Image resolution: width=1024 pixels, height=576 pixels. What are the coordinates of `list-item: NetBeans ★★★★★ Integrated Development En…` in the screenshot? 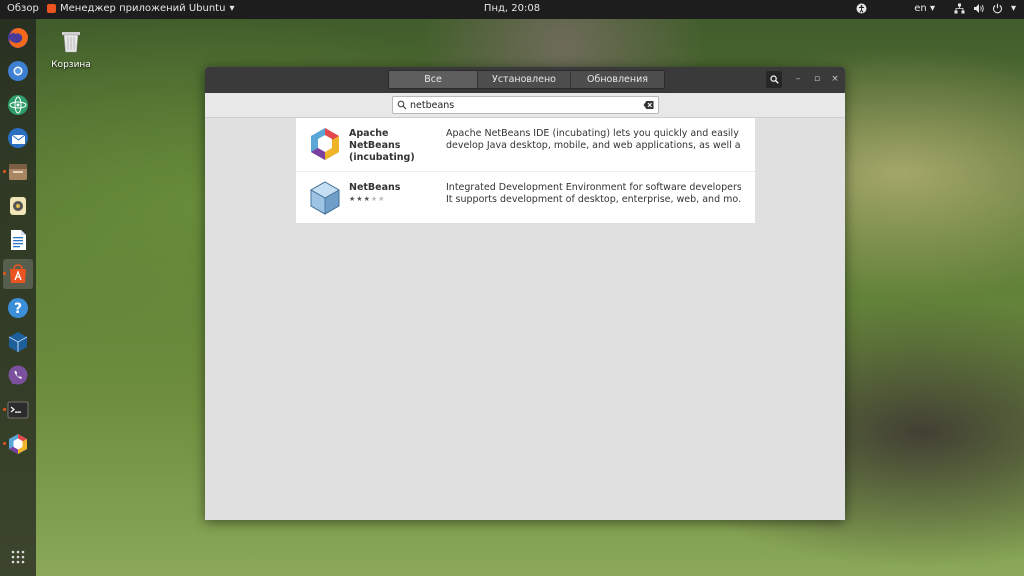 It's located at (525, 197).